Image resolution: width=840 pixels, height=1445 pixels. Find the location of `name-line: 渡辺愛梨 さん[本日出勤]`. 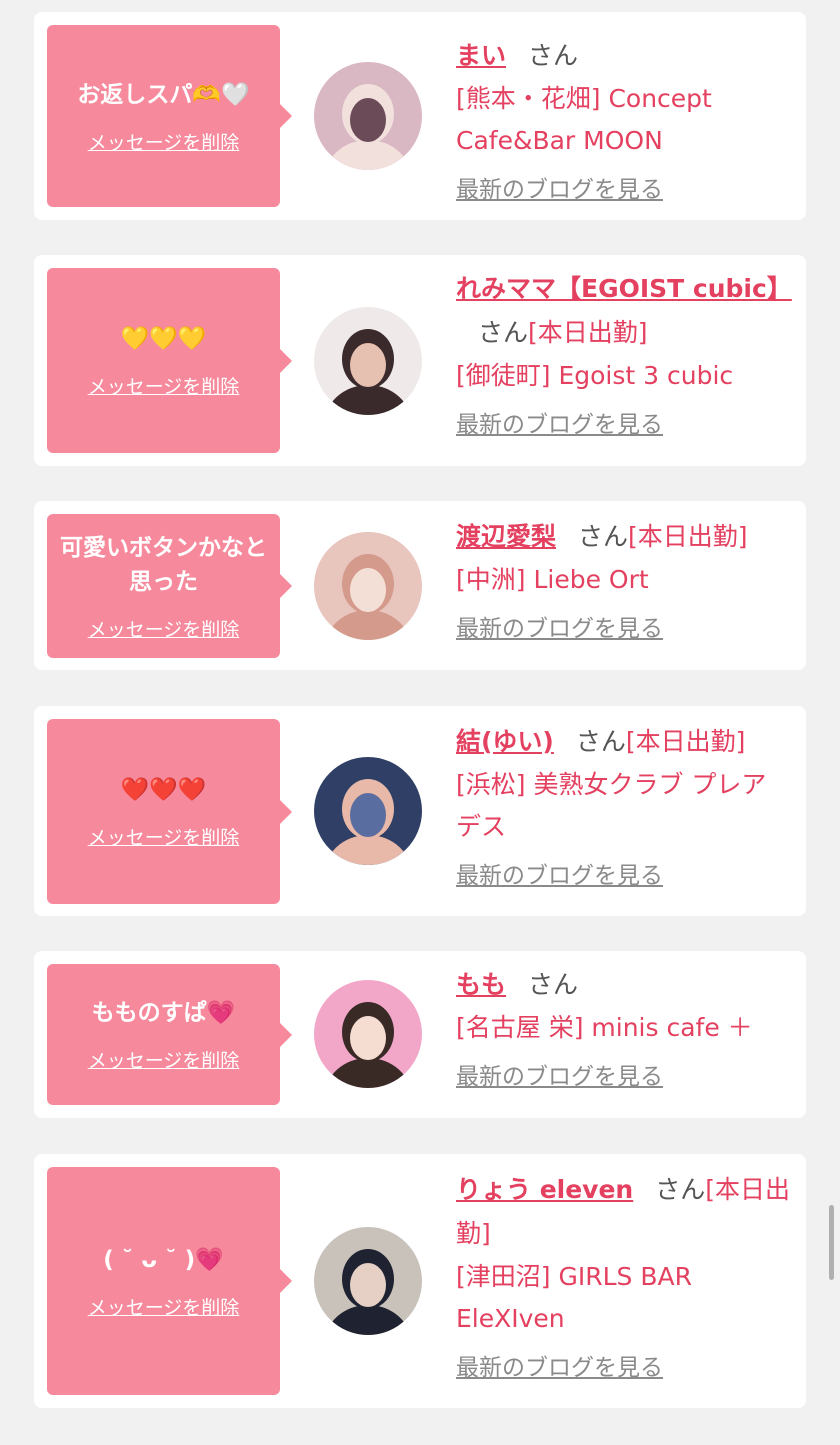

name-line: 渡辺愛梨 さん[本日出勤] is located at coordinates (623, 537).